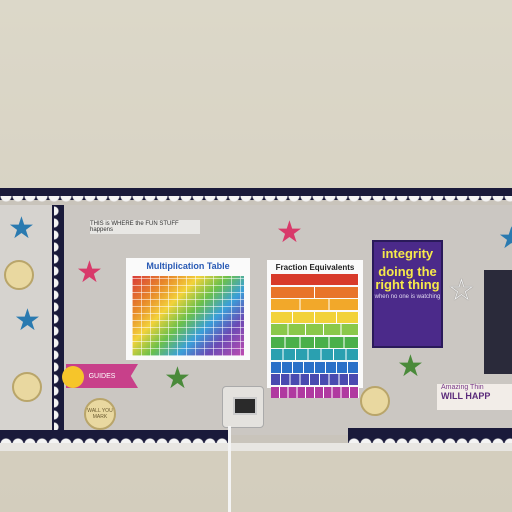  Describe the element at coordinates (100, 414) in the screenshot. I see `badge-circle: WALL YOU MARK` at that location.